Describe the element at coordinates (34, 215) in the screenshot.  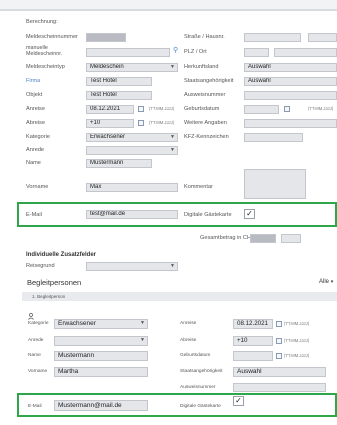
I see `email-label: E-Mail` at that location.